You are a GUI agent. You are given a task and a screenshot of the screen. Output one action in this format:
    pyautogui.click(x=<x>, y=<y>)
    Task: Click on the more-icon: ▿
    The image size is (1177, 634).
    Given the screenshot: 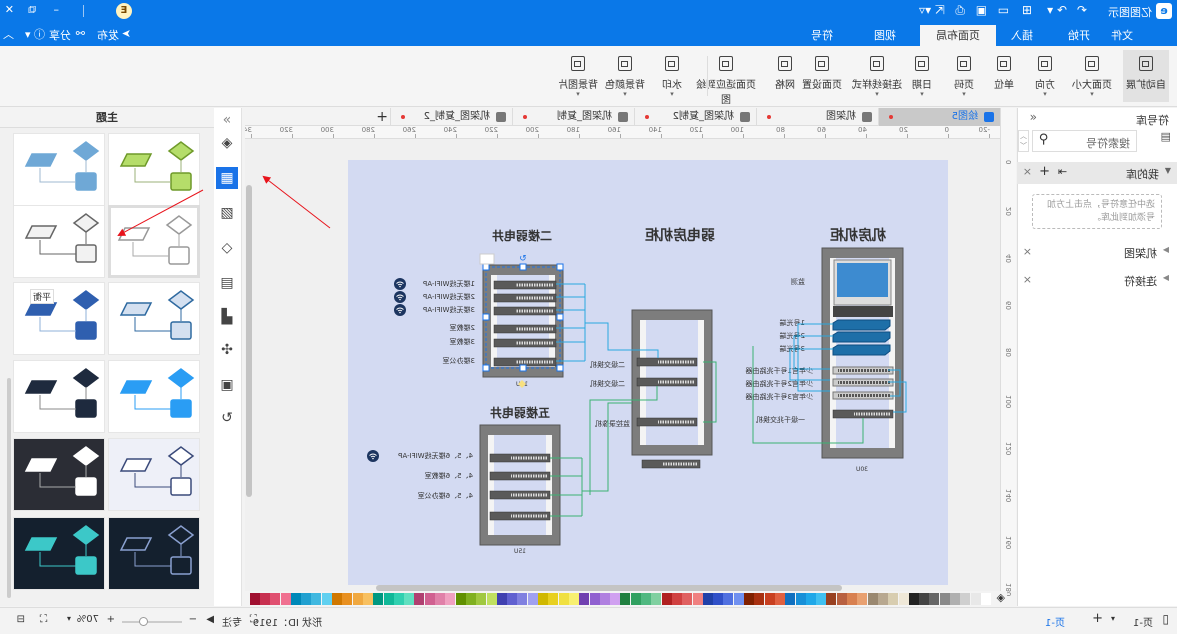 What is the action you would take?
    pyautogui.click(x=922, y=10)
    